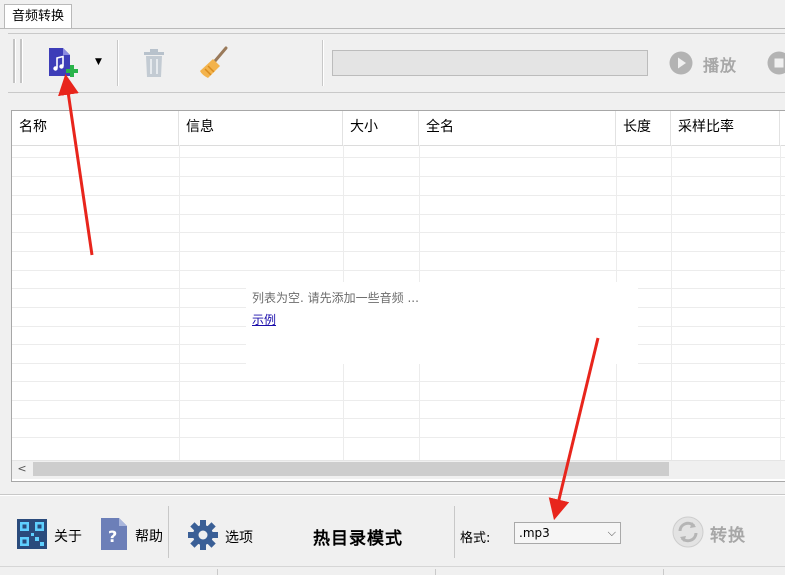 The width and height of the screenshot is (785, 575). I want to click on trash-icon, so click(154, 64).